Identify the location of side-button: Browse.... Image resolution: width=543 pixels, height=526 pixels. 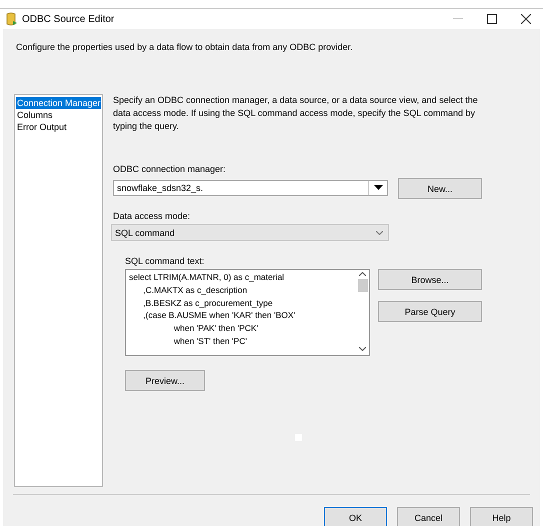
(430, 279).